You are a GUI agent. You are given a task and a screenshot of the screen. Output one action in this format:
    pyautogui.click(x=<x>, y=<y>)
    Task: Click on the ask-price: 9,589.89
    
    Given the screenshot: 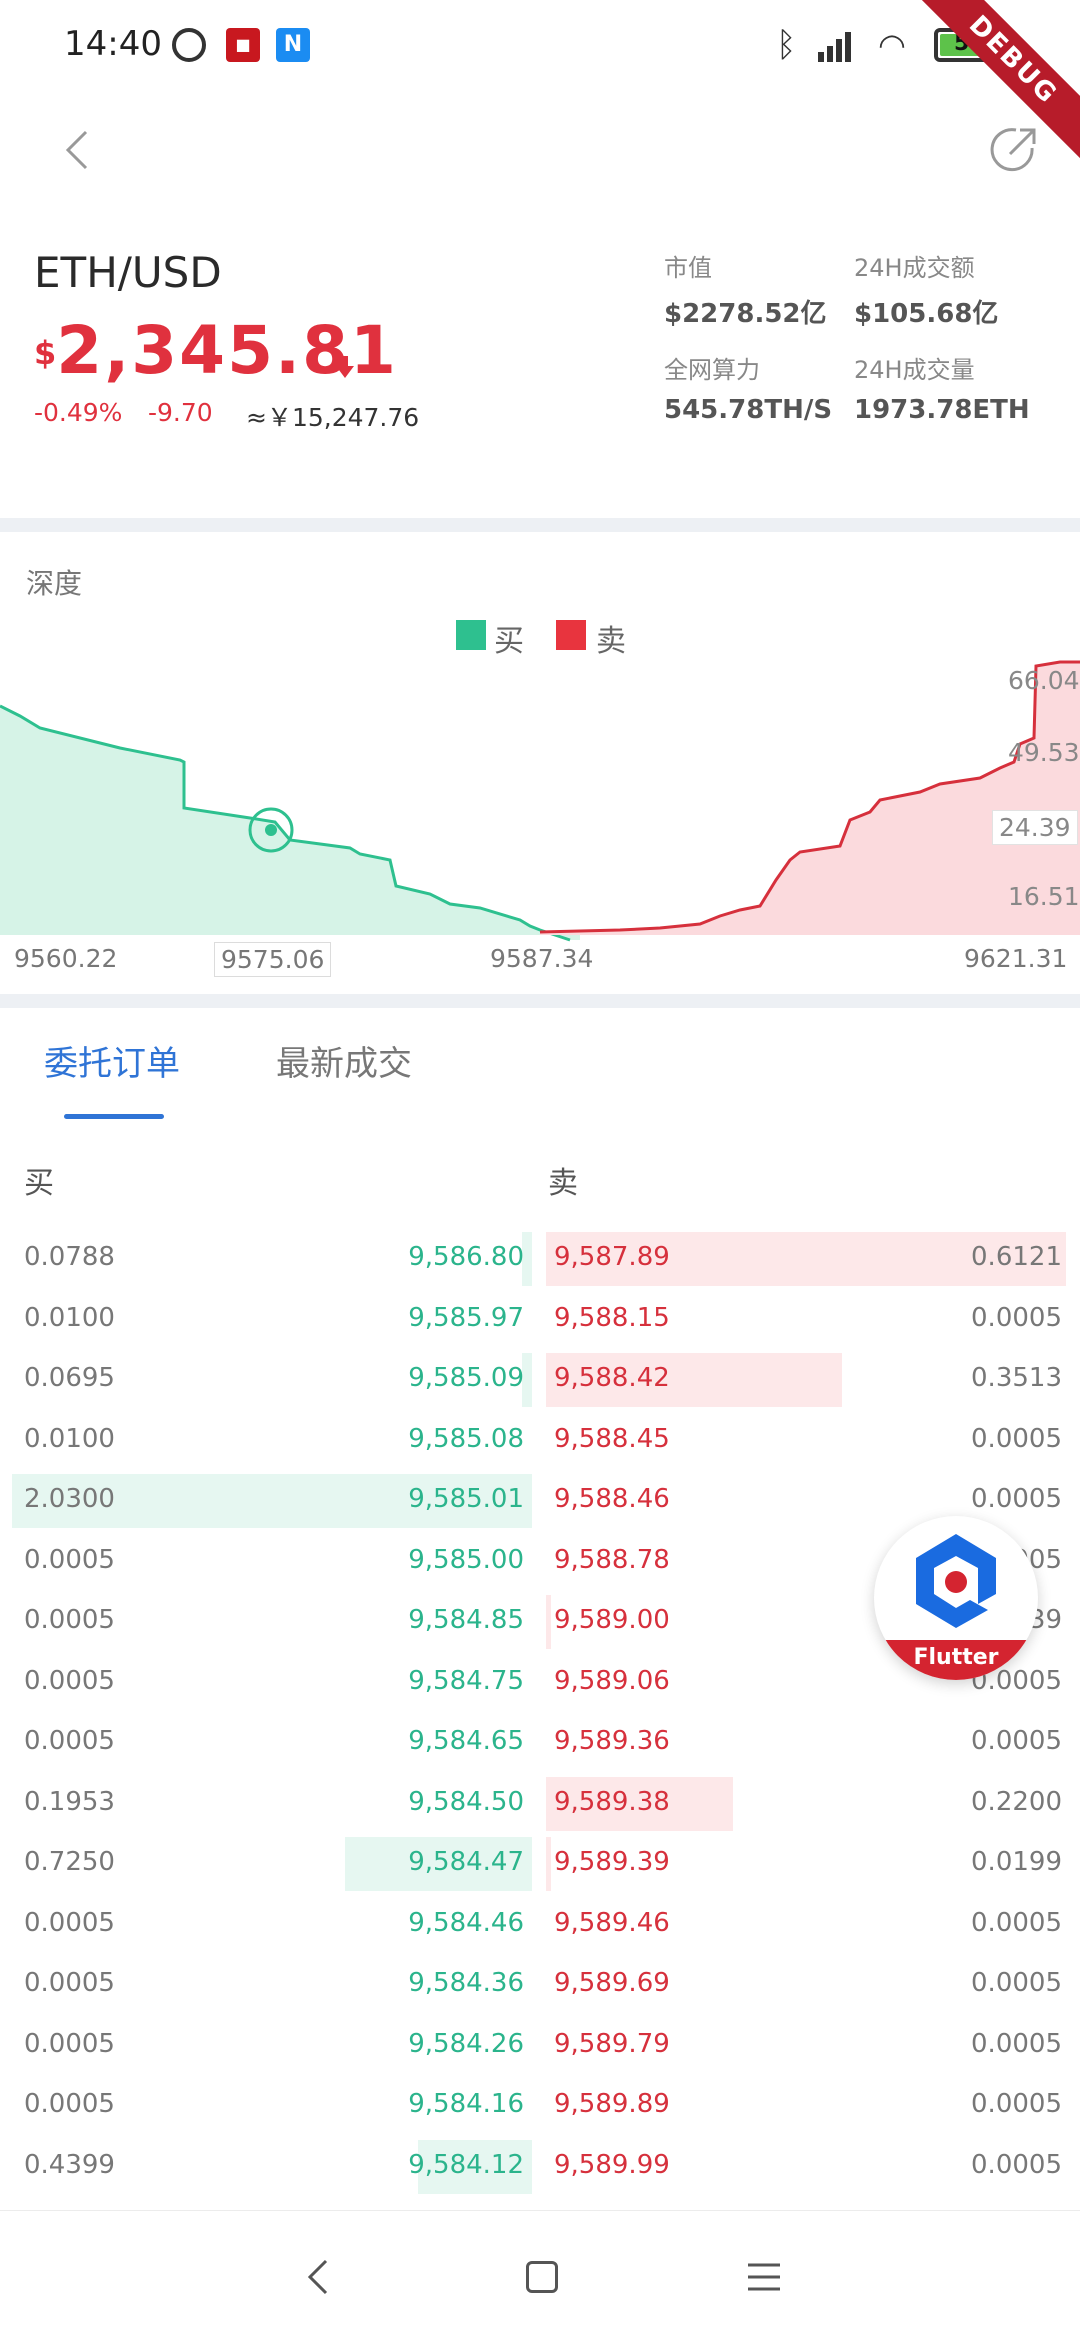 What is the action you would take?
    pyautogui.click(x=612, y=2104)
    